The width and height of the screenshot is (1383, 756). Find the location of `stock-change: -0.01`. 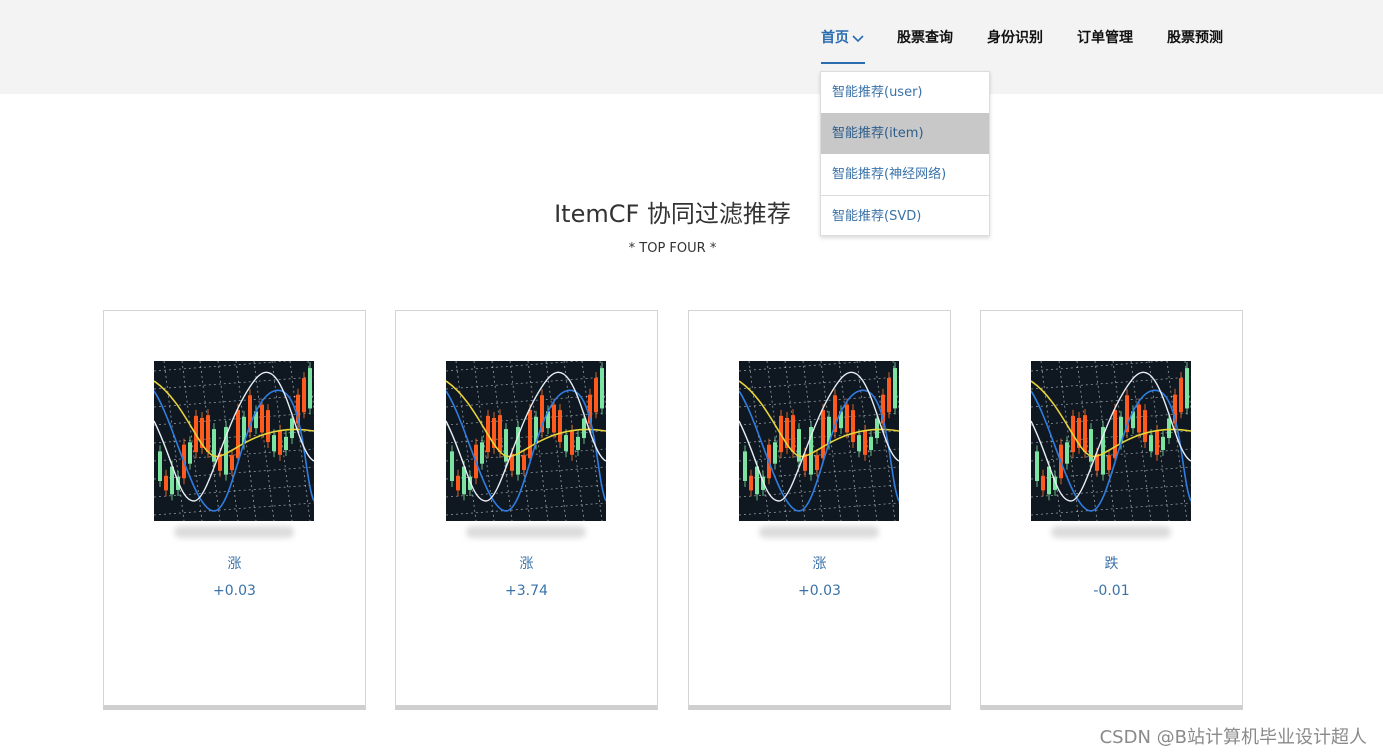

stock-change: -0.01 is located at coordinates (1111, 591).